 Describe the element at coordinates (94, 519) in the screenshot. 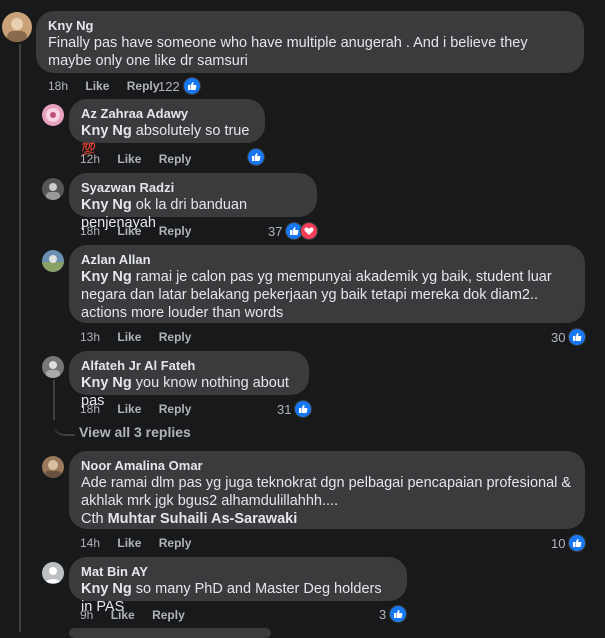

I see `comment-text-prefix: Cth` at that location.